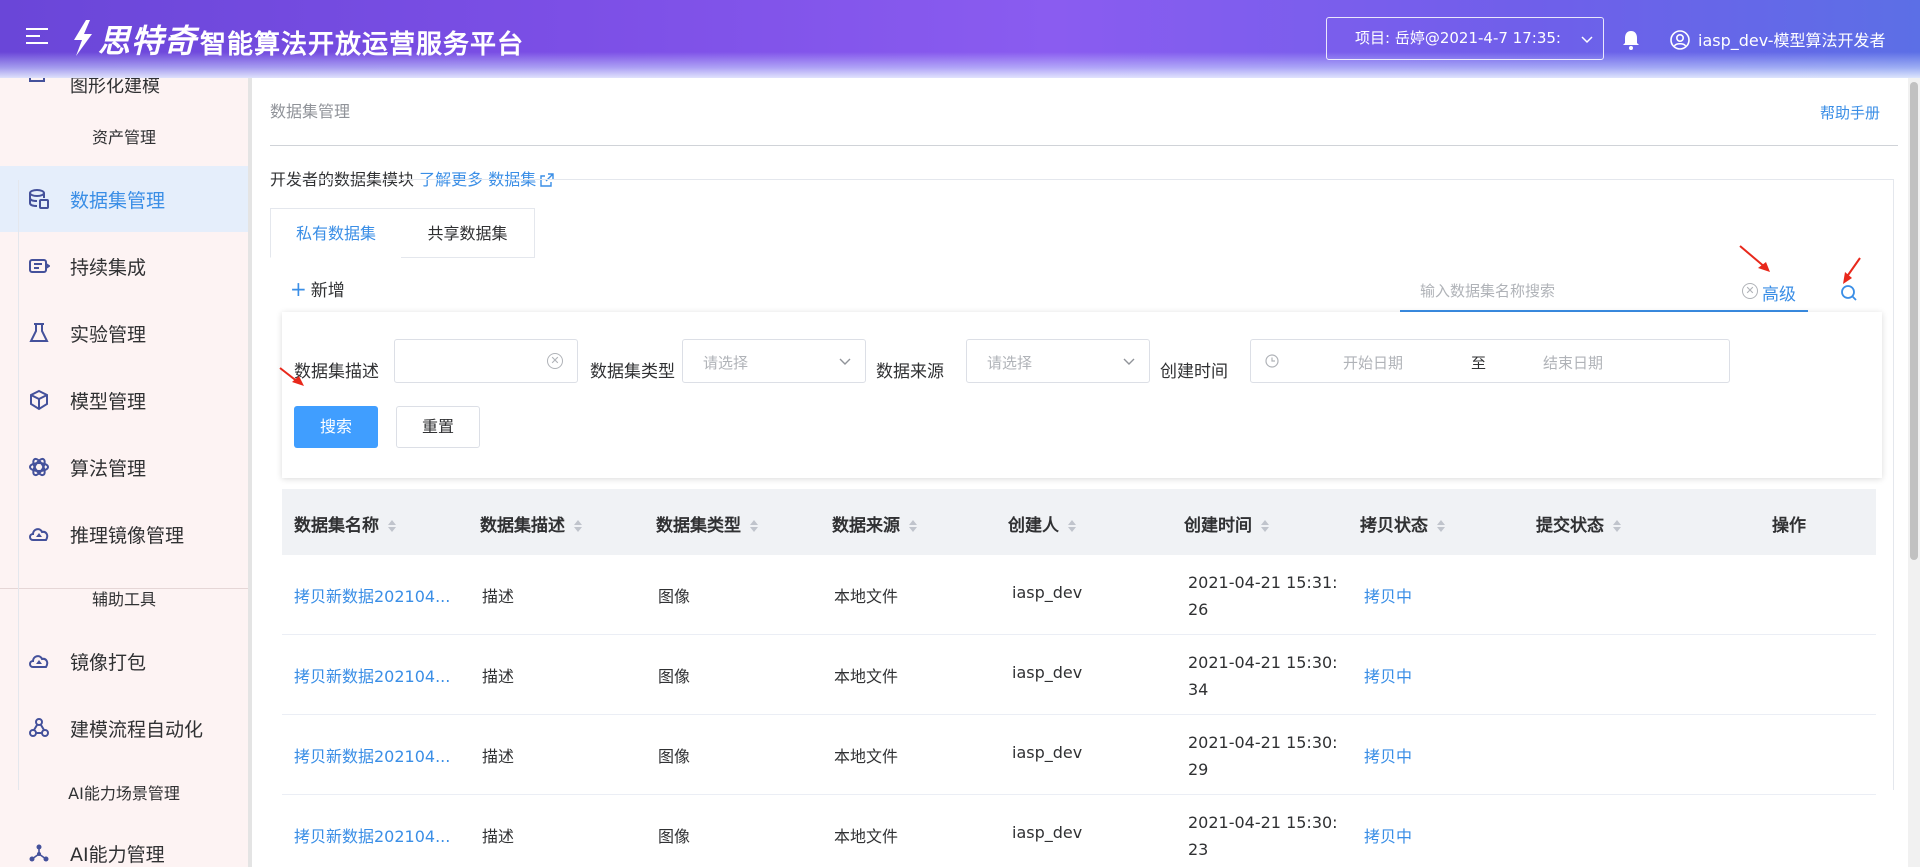 Image resolution: width=1920 pixels, height=867 pixels. I want to click on sidebar-item-inference-image: 推理镜像管理, so click(124, 534).